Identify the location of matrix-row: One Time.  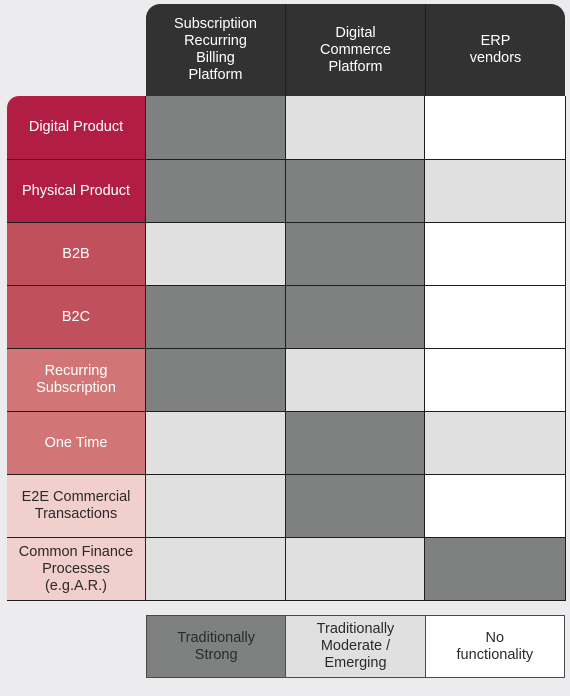
(286, 442).